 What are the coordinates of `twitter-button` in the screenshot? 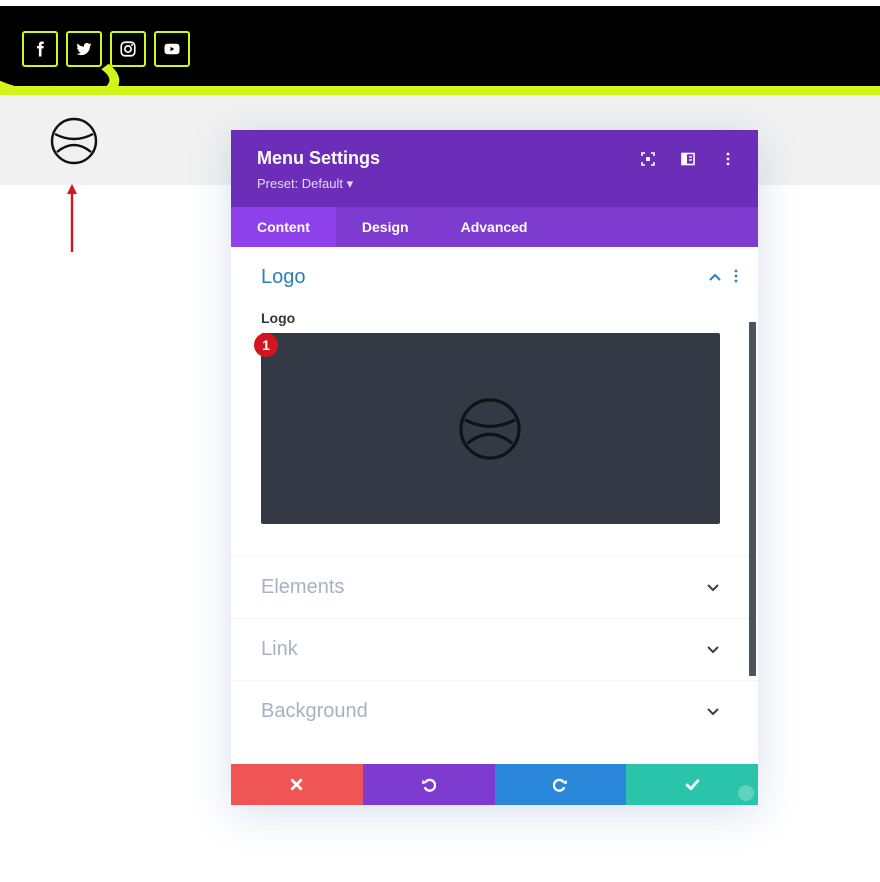 It's located at (84, 49).